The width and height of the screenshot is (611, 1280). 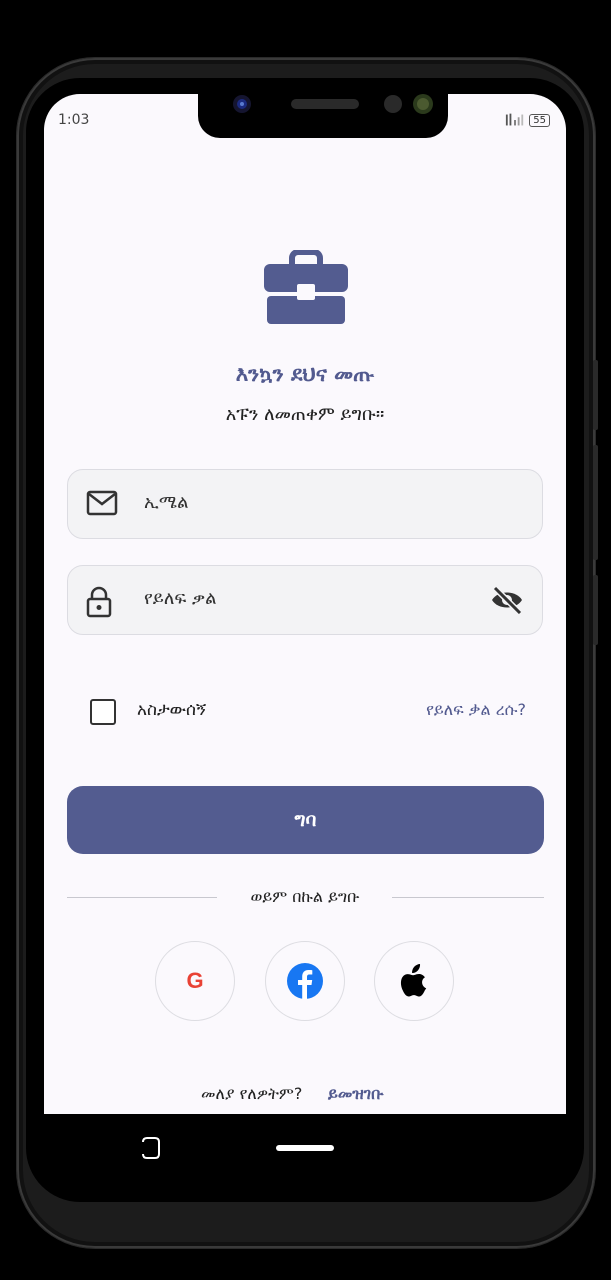 I want to click on or-login-with-label: ወይም በኩል ይግቡ, so click(x=305, y=896).